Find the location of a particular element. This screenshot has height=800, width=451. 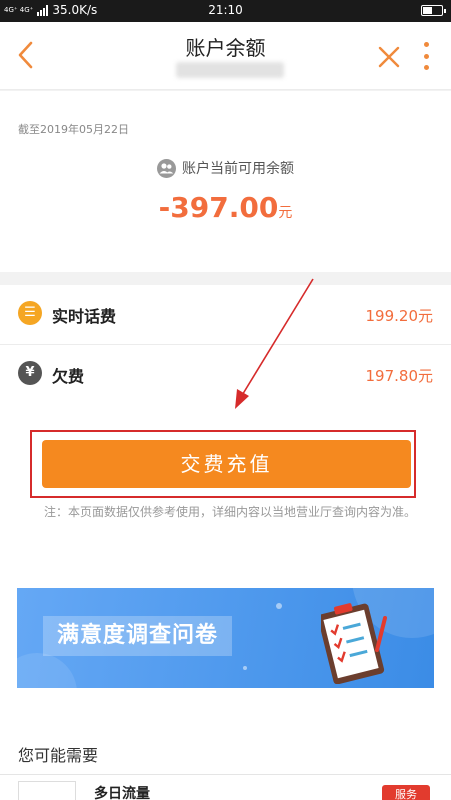

balance-label-row: 账户当前可用余额 is located at coordinates (225, 168).